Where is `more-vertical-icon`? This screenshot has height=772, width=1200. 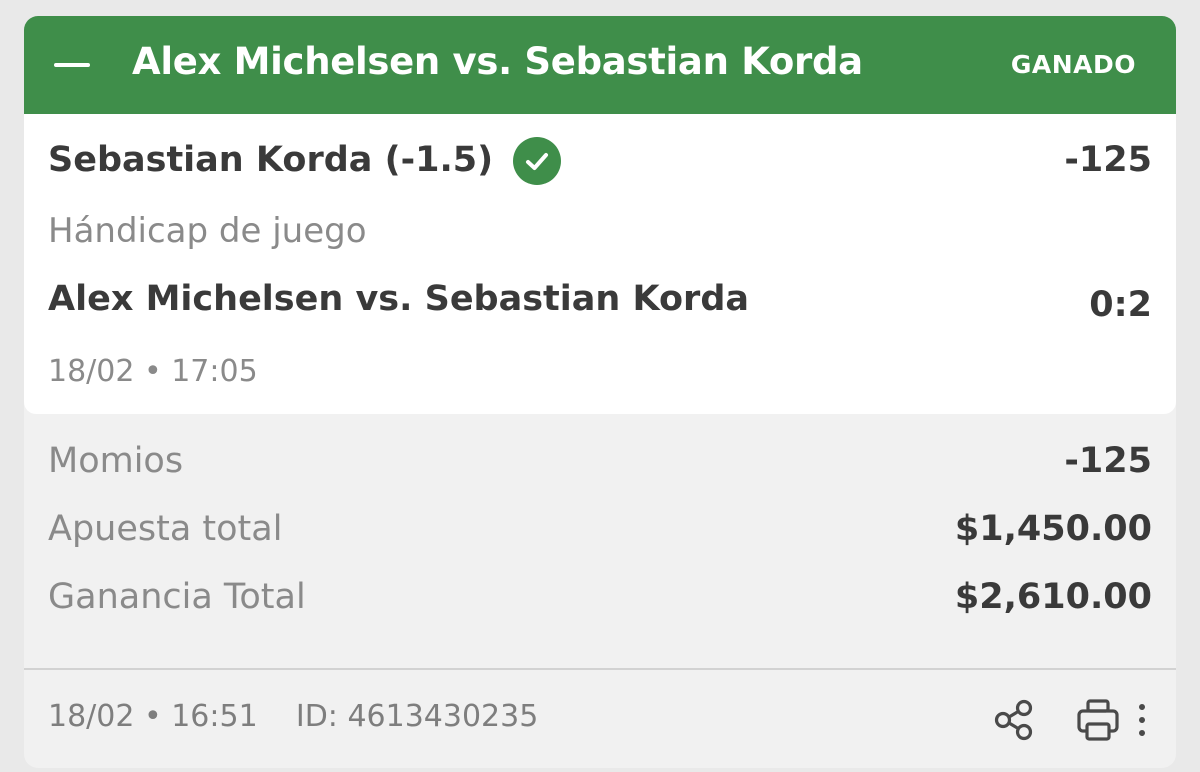 more-vertical-icon is located at coordinates (1142, 720).